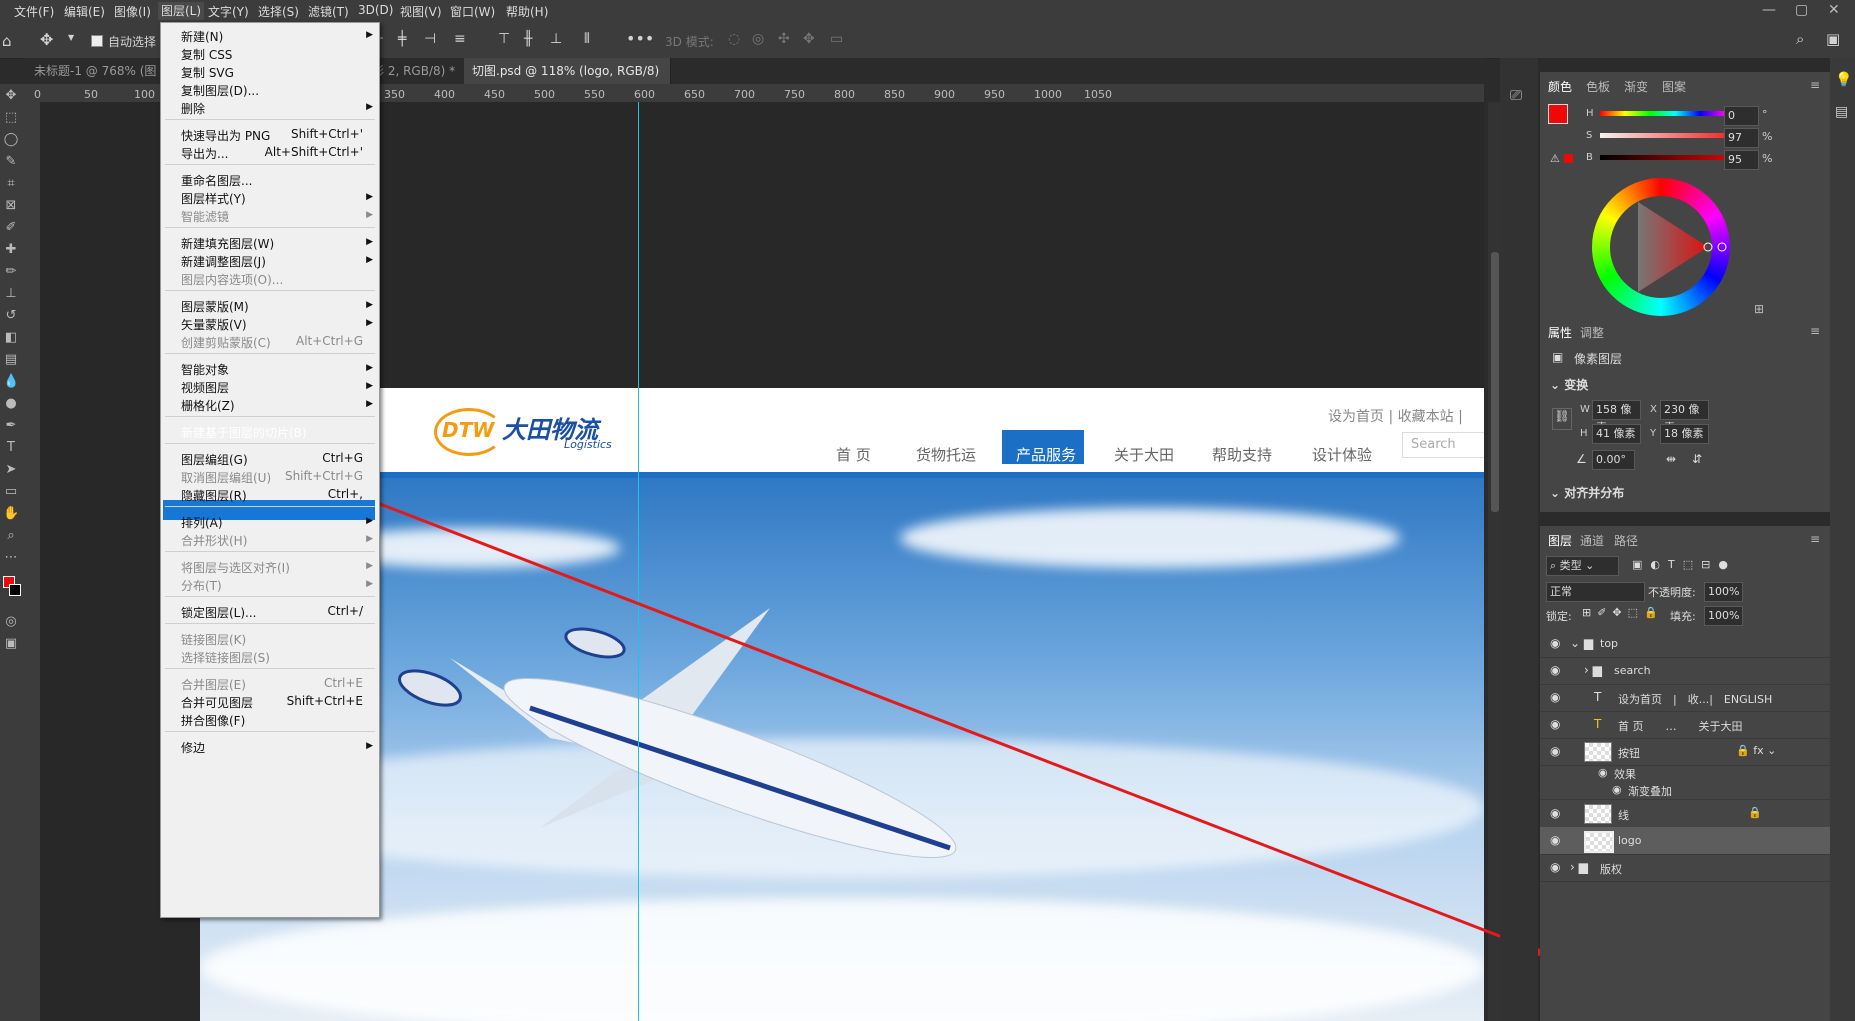 The image size is (1855, 1021). What do you see at coordinates (11, 644) in the screenshot?
I see `screen-mode-icon: ▣` at bounding box center [11, 644].